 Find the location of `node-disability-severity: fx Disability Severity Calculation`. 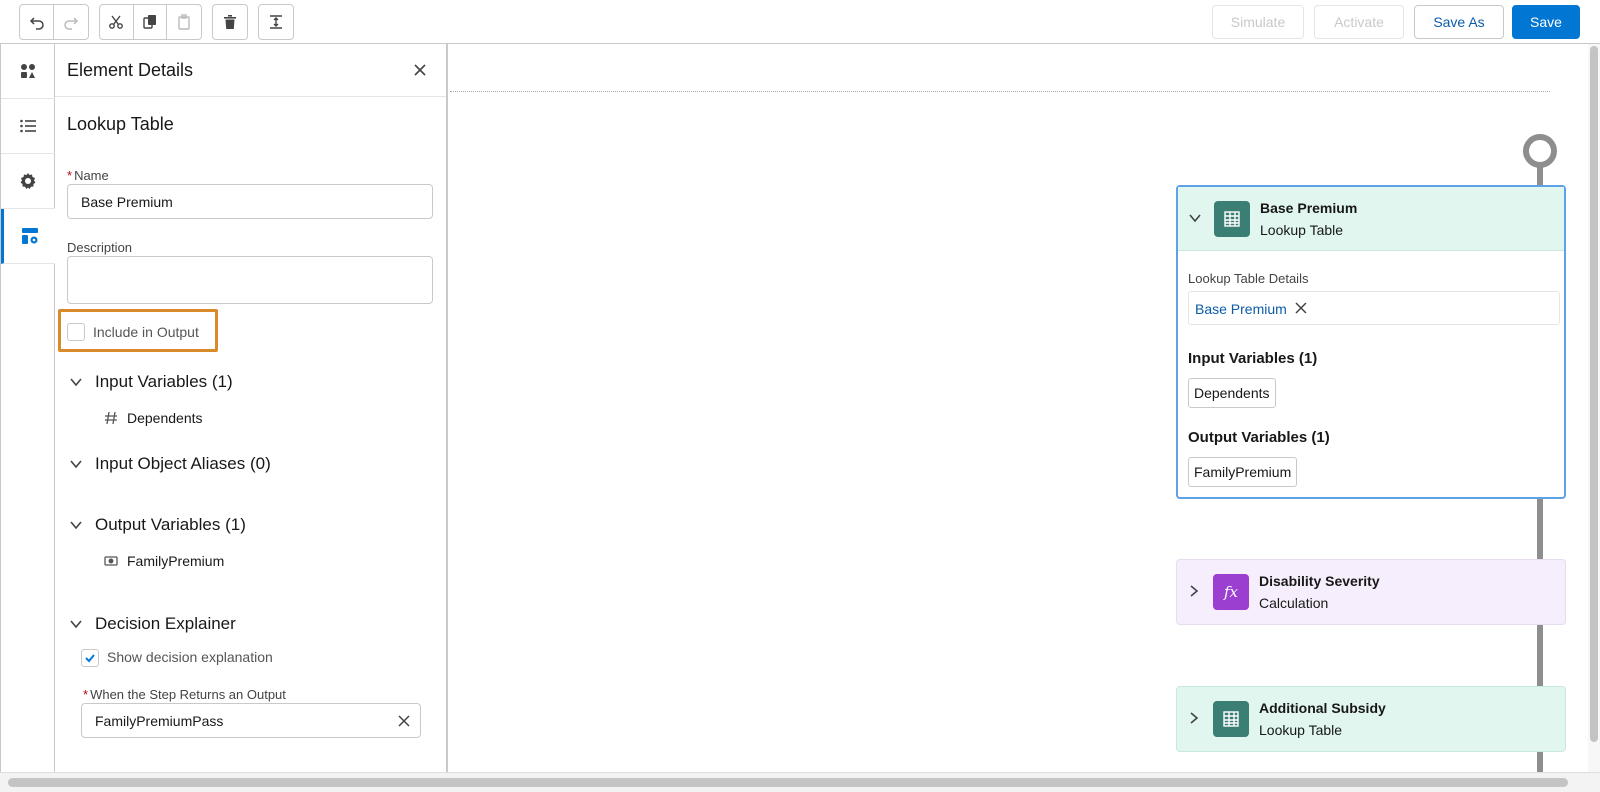

node-disability-severity: fx Disability Severity Calculation is located at coordinates (1371, 592).